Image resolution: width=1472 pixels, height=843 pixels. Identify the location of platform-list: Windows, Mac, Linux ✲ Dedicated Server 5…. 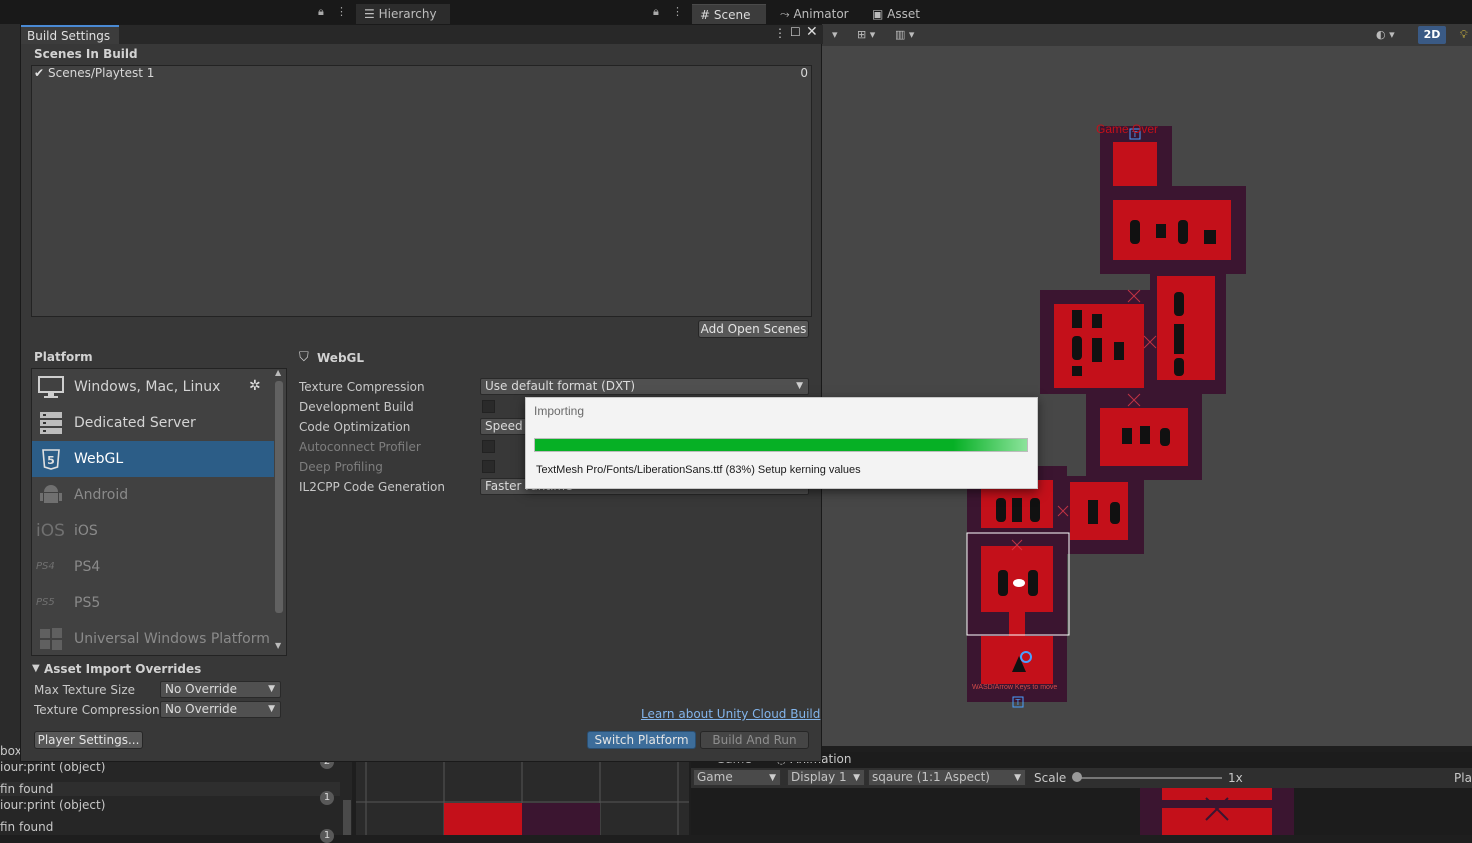
(159, 512).